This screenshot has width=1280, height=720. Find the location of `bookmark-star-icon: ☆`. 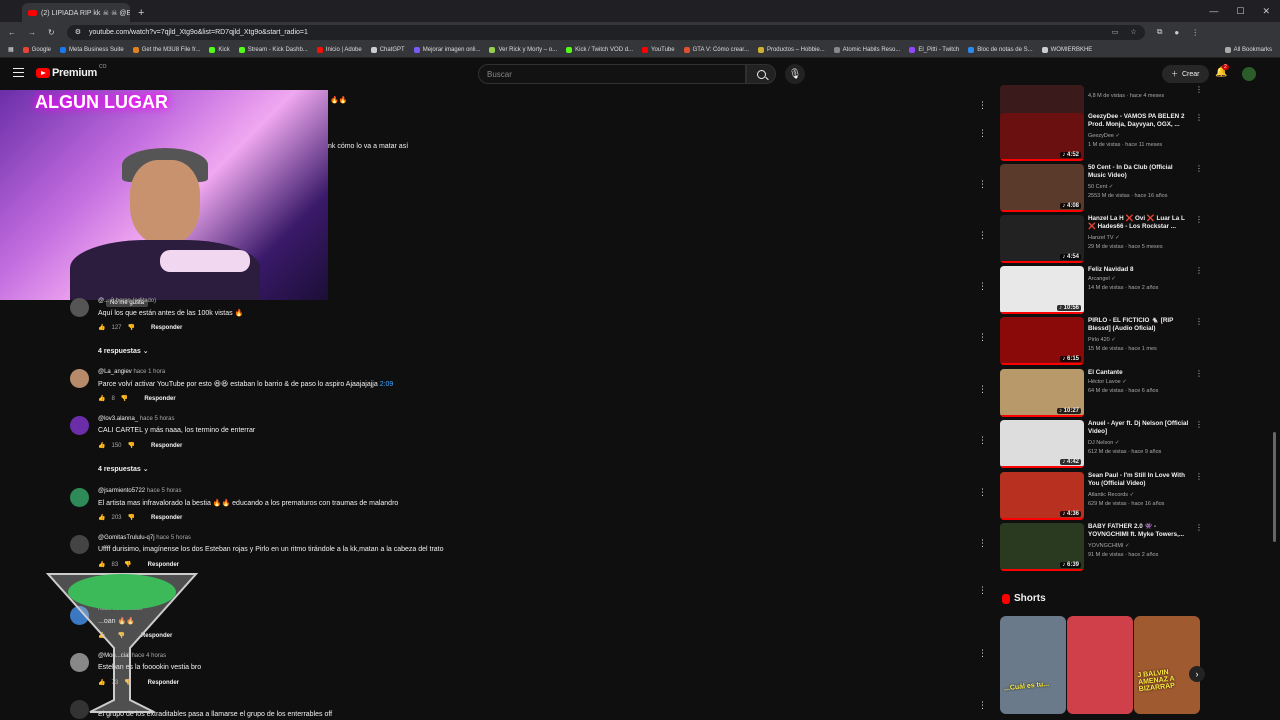

bookmark-star-icon: ☆ is located at coordinates (1133, 32).